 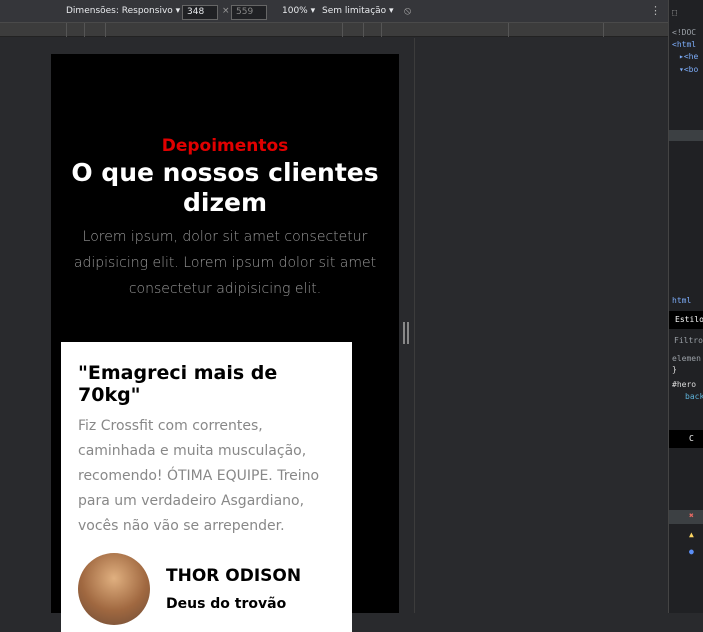 I want to click on element-style: elemen, so click(x=686, y=358).